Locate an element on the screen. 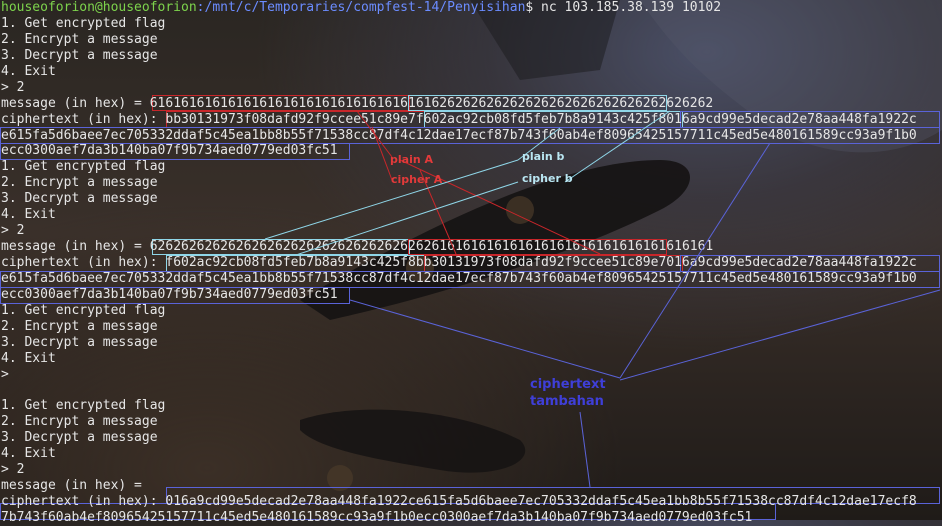 Image resolution: width=942 pixels, height=526 pixels. cipher-extra-annotation-line1: ciphertext is located at coordinates (568, 384).